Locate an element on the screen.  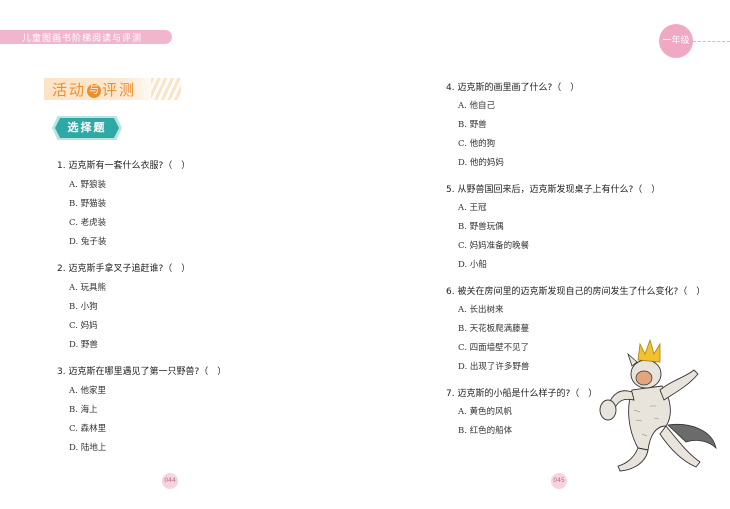
choice-label: 选择题 is located at coordinates (87, 128).